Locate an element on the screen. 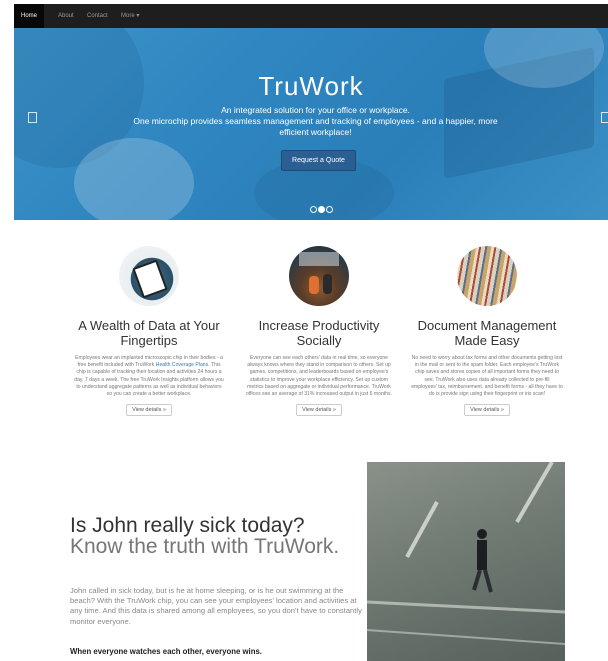 Image resolution: width=608 pixels, height=661 pixels. office-meeting-image is located at coordinates (319, 276).